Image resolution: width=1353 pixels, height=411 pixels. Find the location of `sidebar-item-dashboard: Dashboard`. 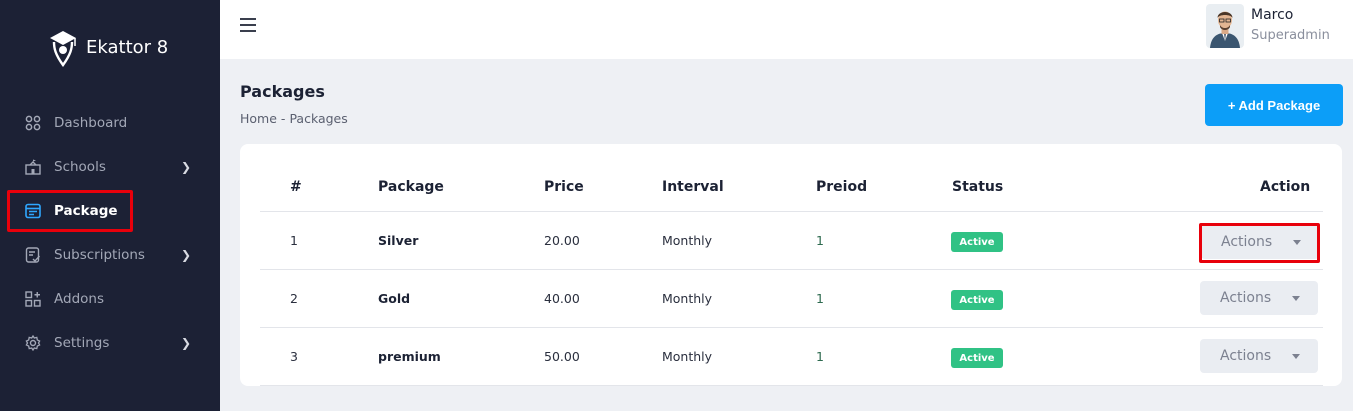

sidebar-item-dashboard: Dashboard is located at coordinates (110, 123).